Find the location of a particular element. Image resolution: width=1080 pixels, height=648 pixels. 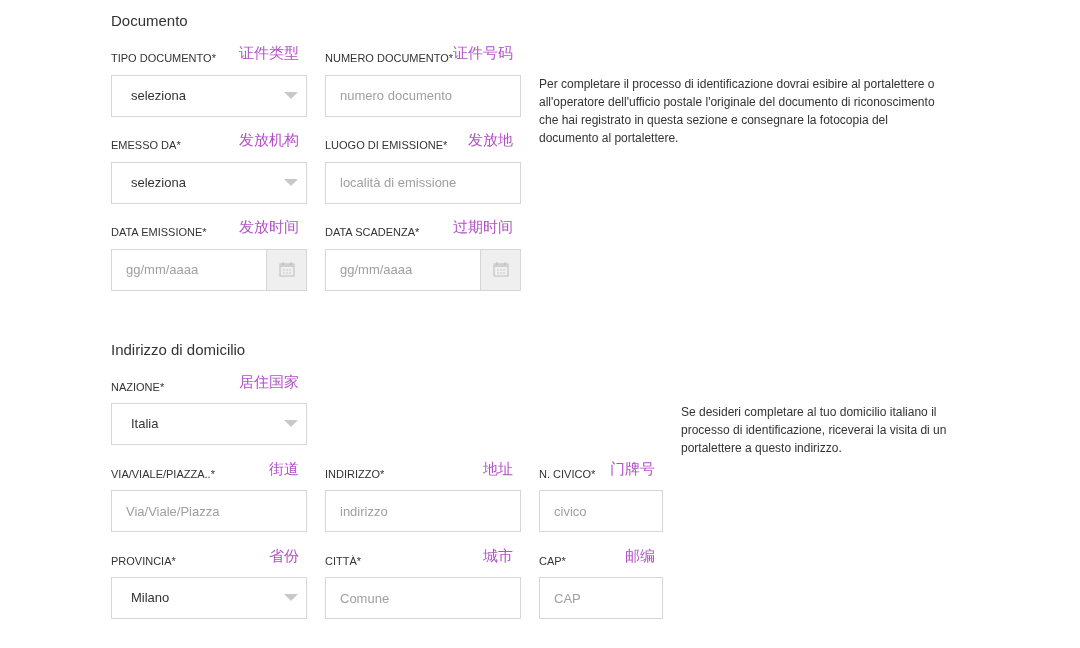

field-label: CAP* is located at coordinates (552, 561).